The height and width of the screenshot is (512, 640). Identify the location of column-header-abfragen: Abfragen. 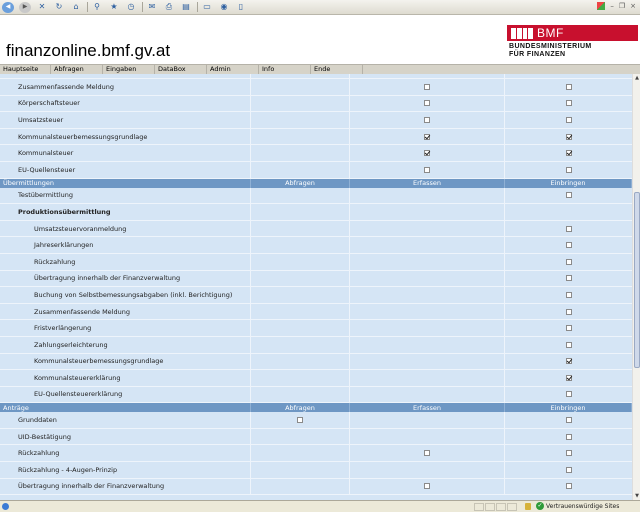
(300, 408).